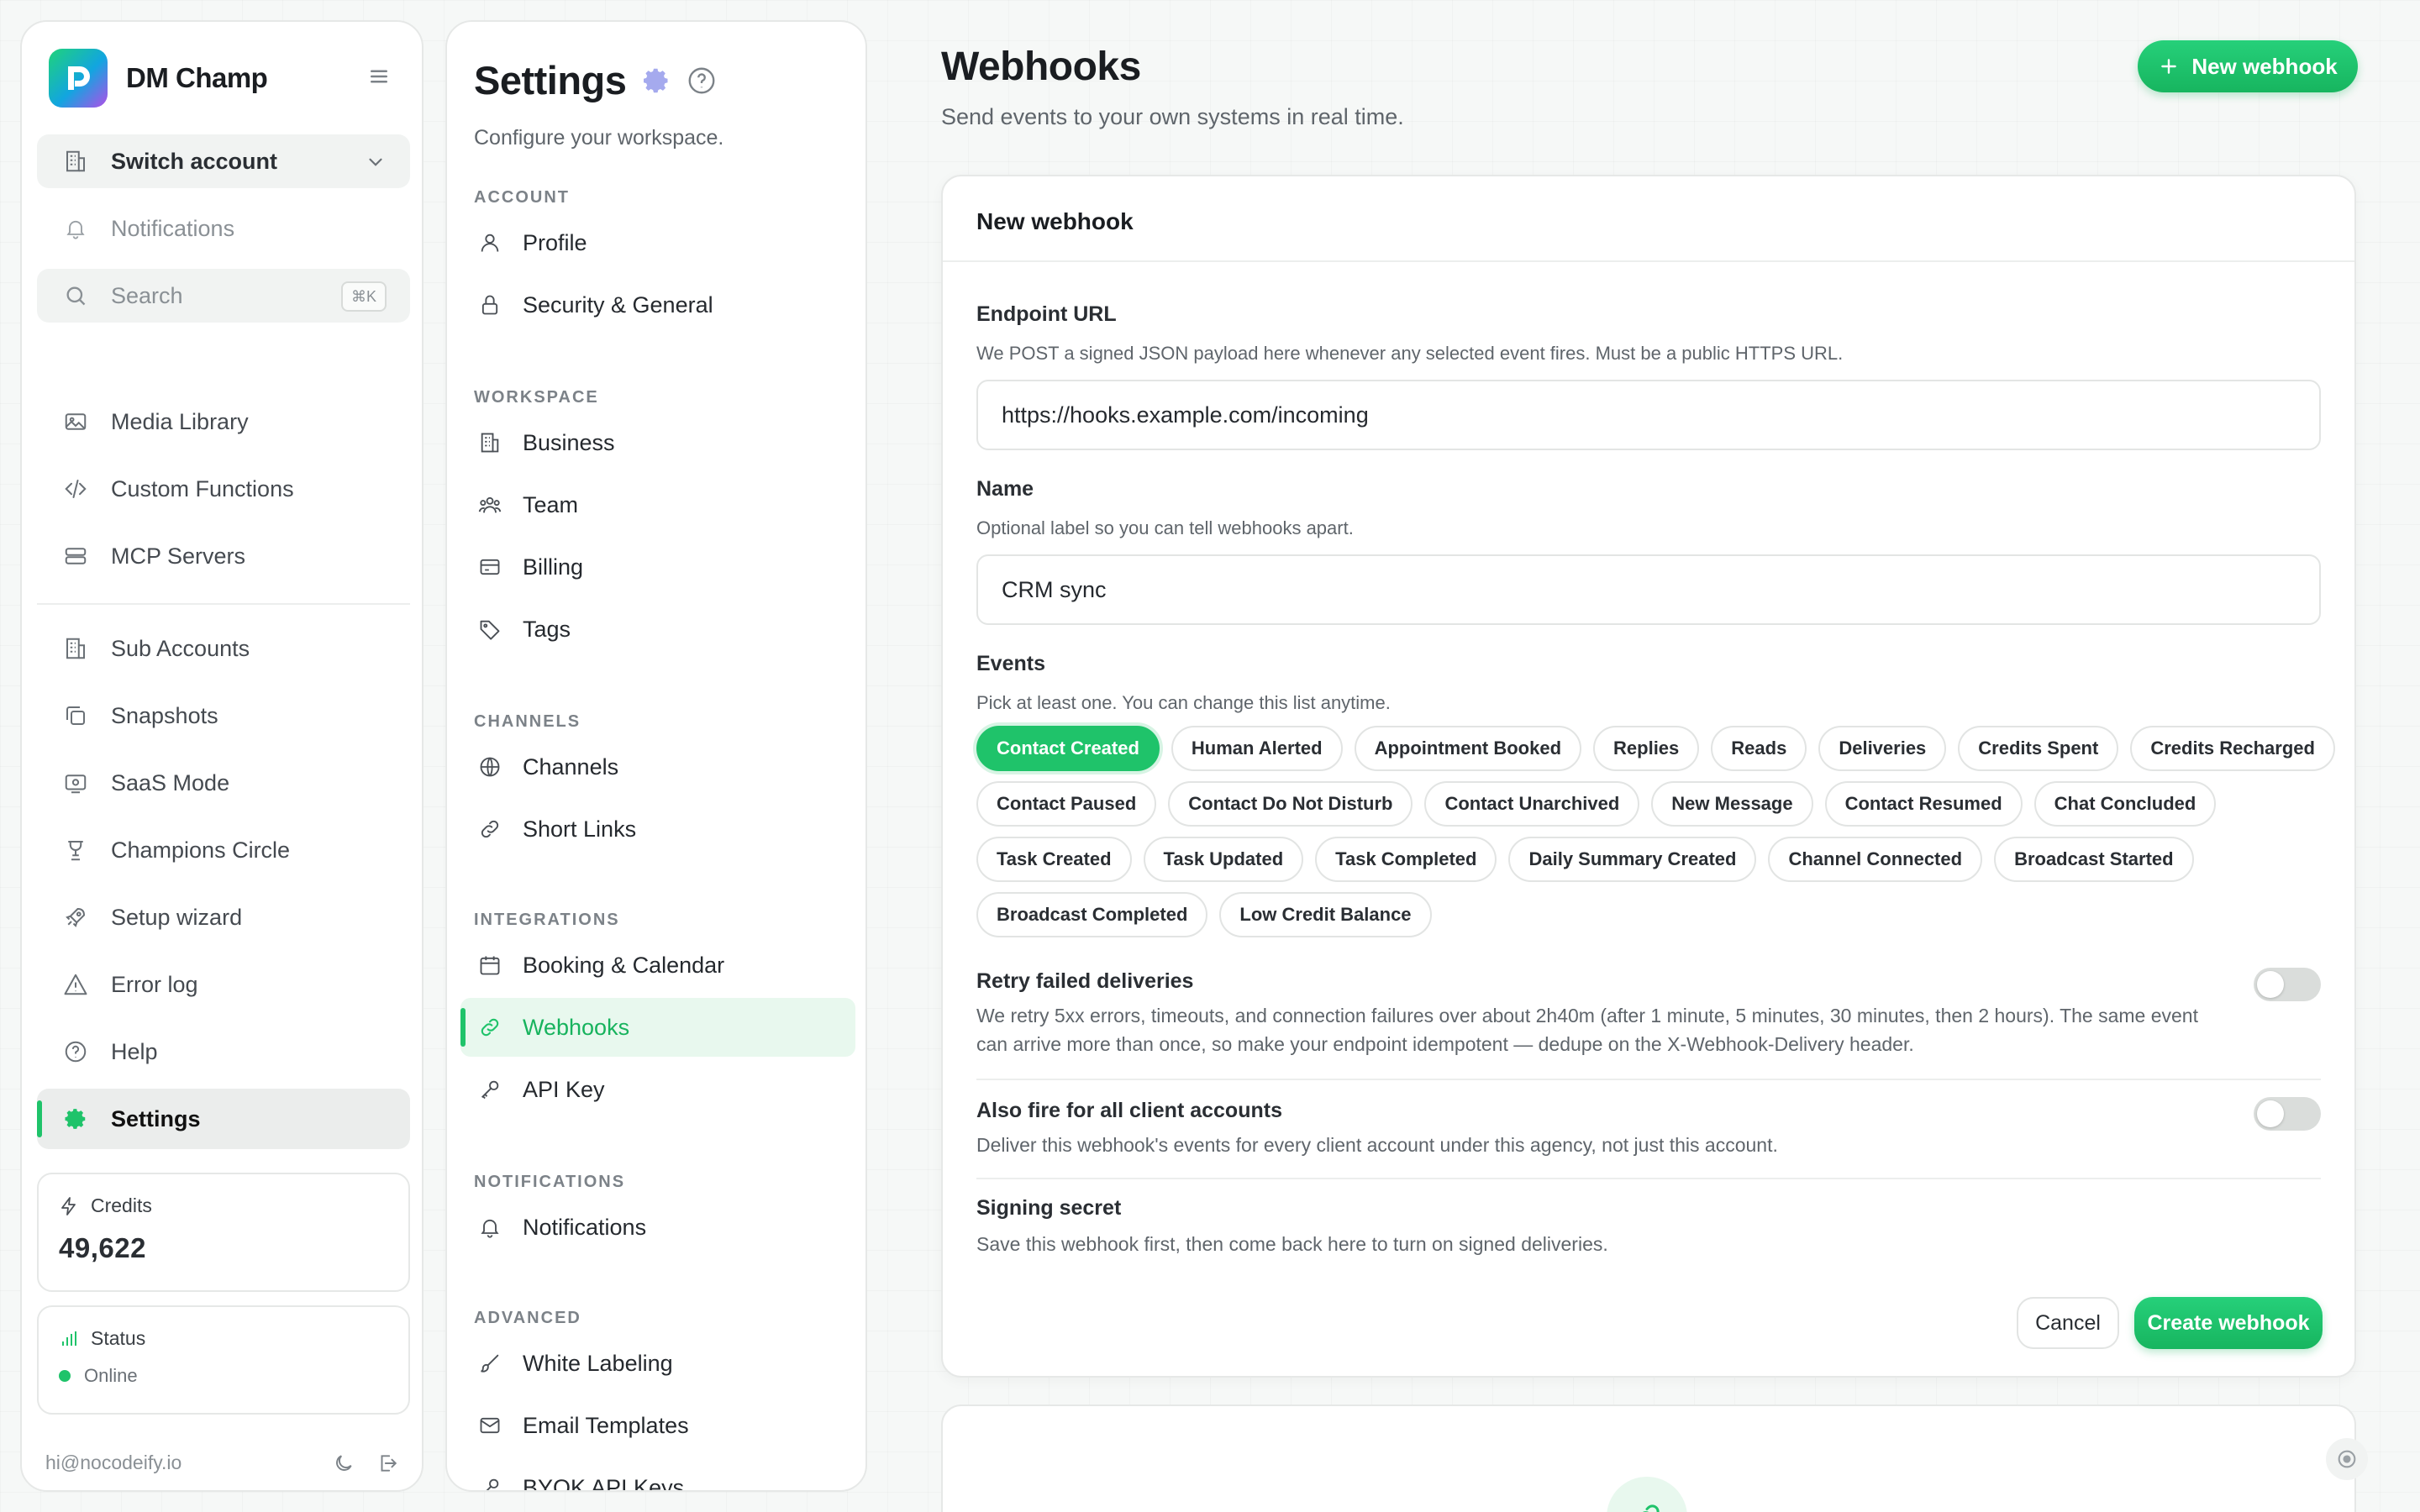 The width and height of the screenshot is (2420, 1512). What do you see at coordinates (522, 197) in the screenshot?
I see `section-account: ACCOUNT` at bounding box center [522, 197].